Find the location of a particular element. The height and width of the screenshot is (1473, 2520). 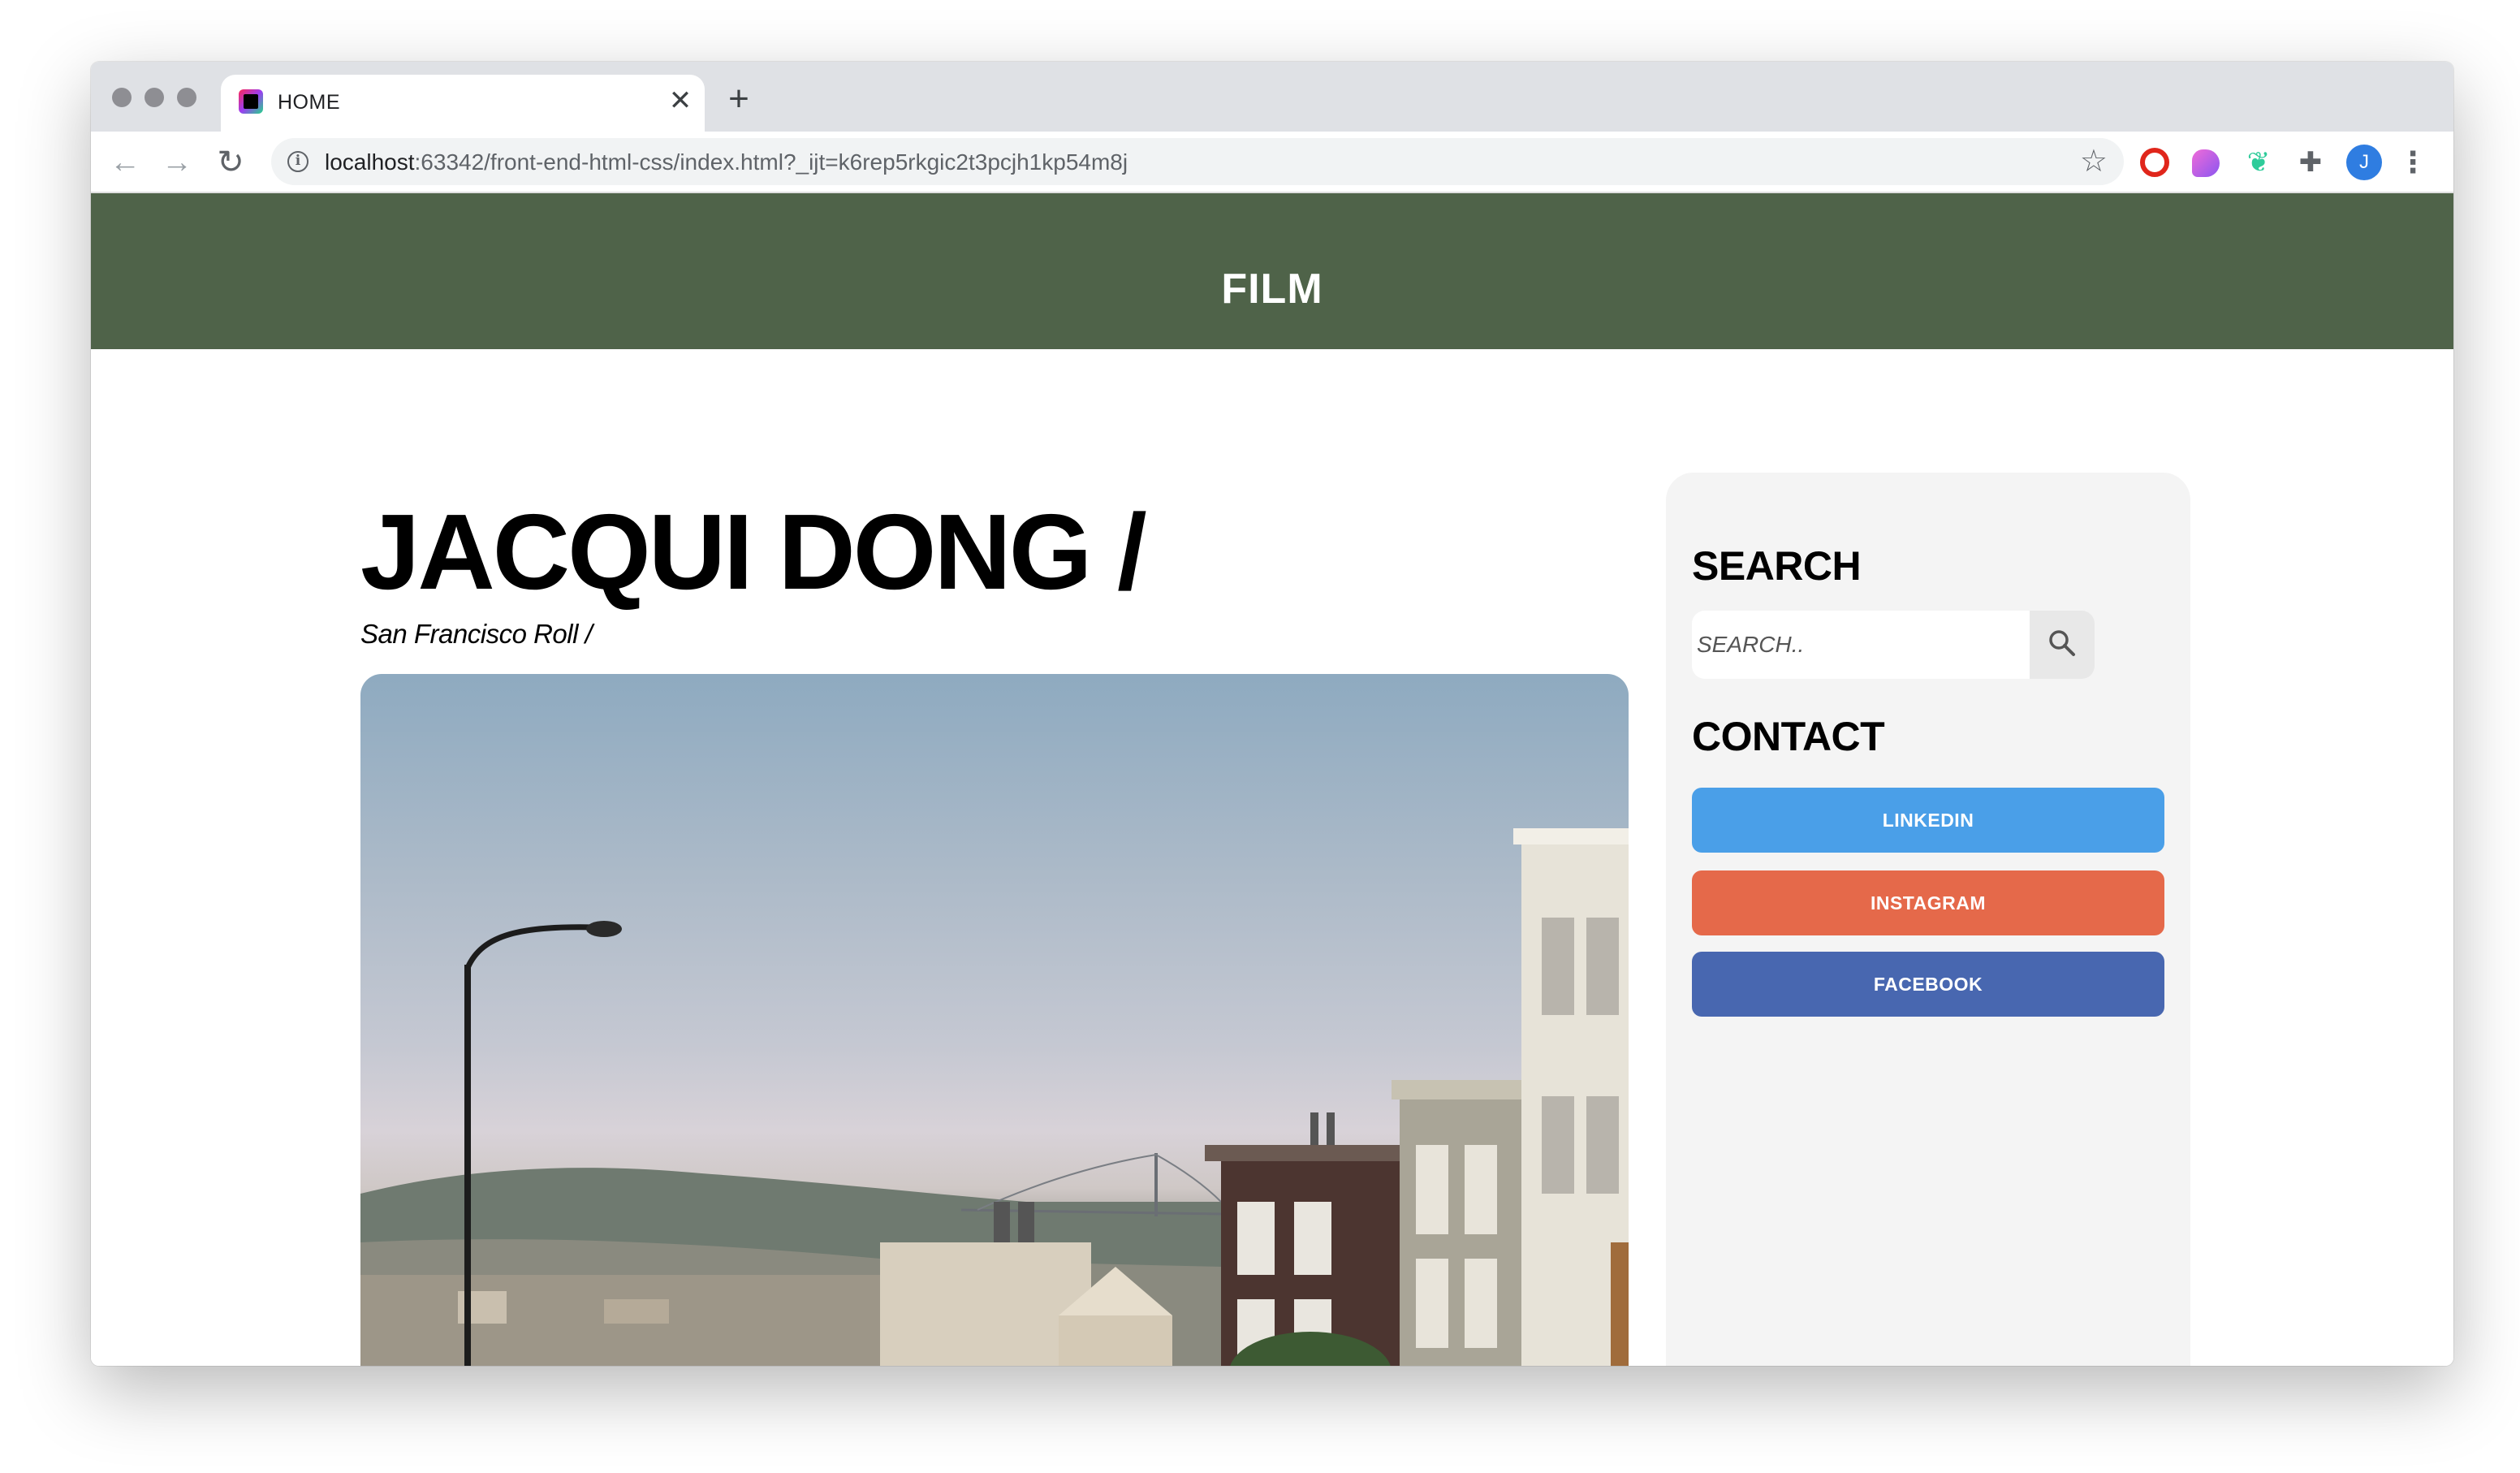

profile-avatar: J is located at coordinates (2364, 162).